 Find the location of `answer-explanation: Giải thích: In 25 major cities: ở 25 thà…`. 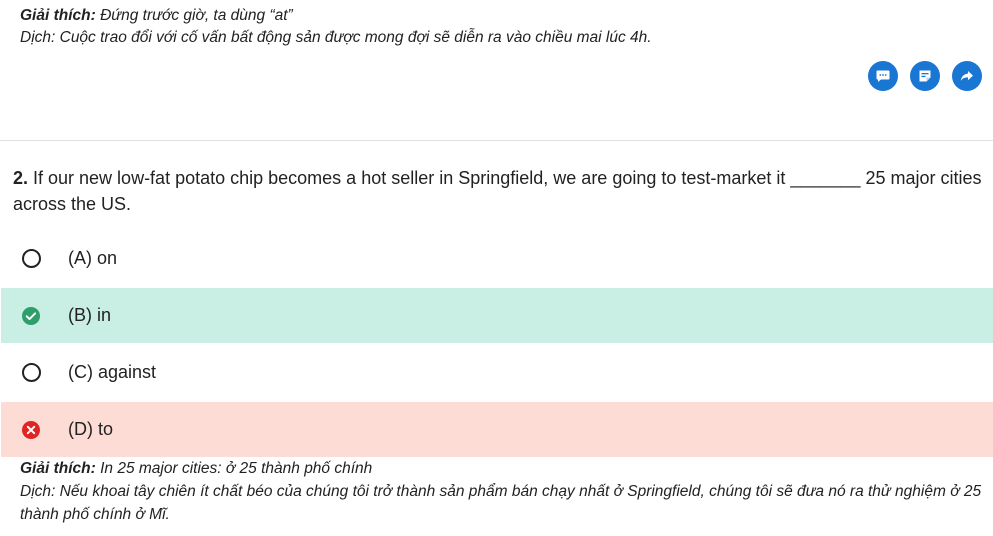

answer-explanation: Giải thích: In 25 major cities: ở 25 thà… is located at coordinates (502, 491).